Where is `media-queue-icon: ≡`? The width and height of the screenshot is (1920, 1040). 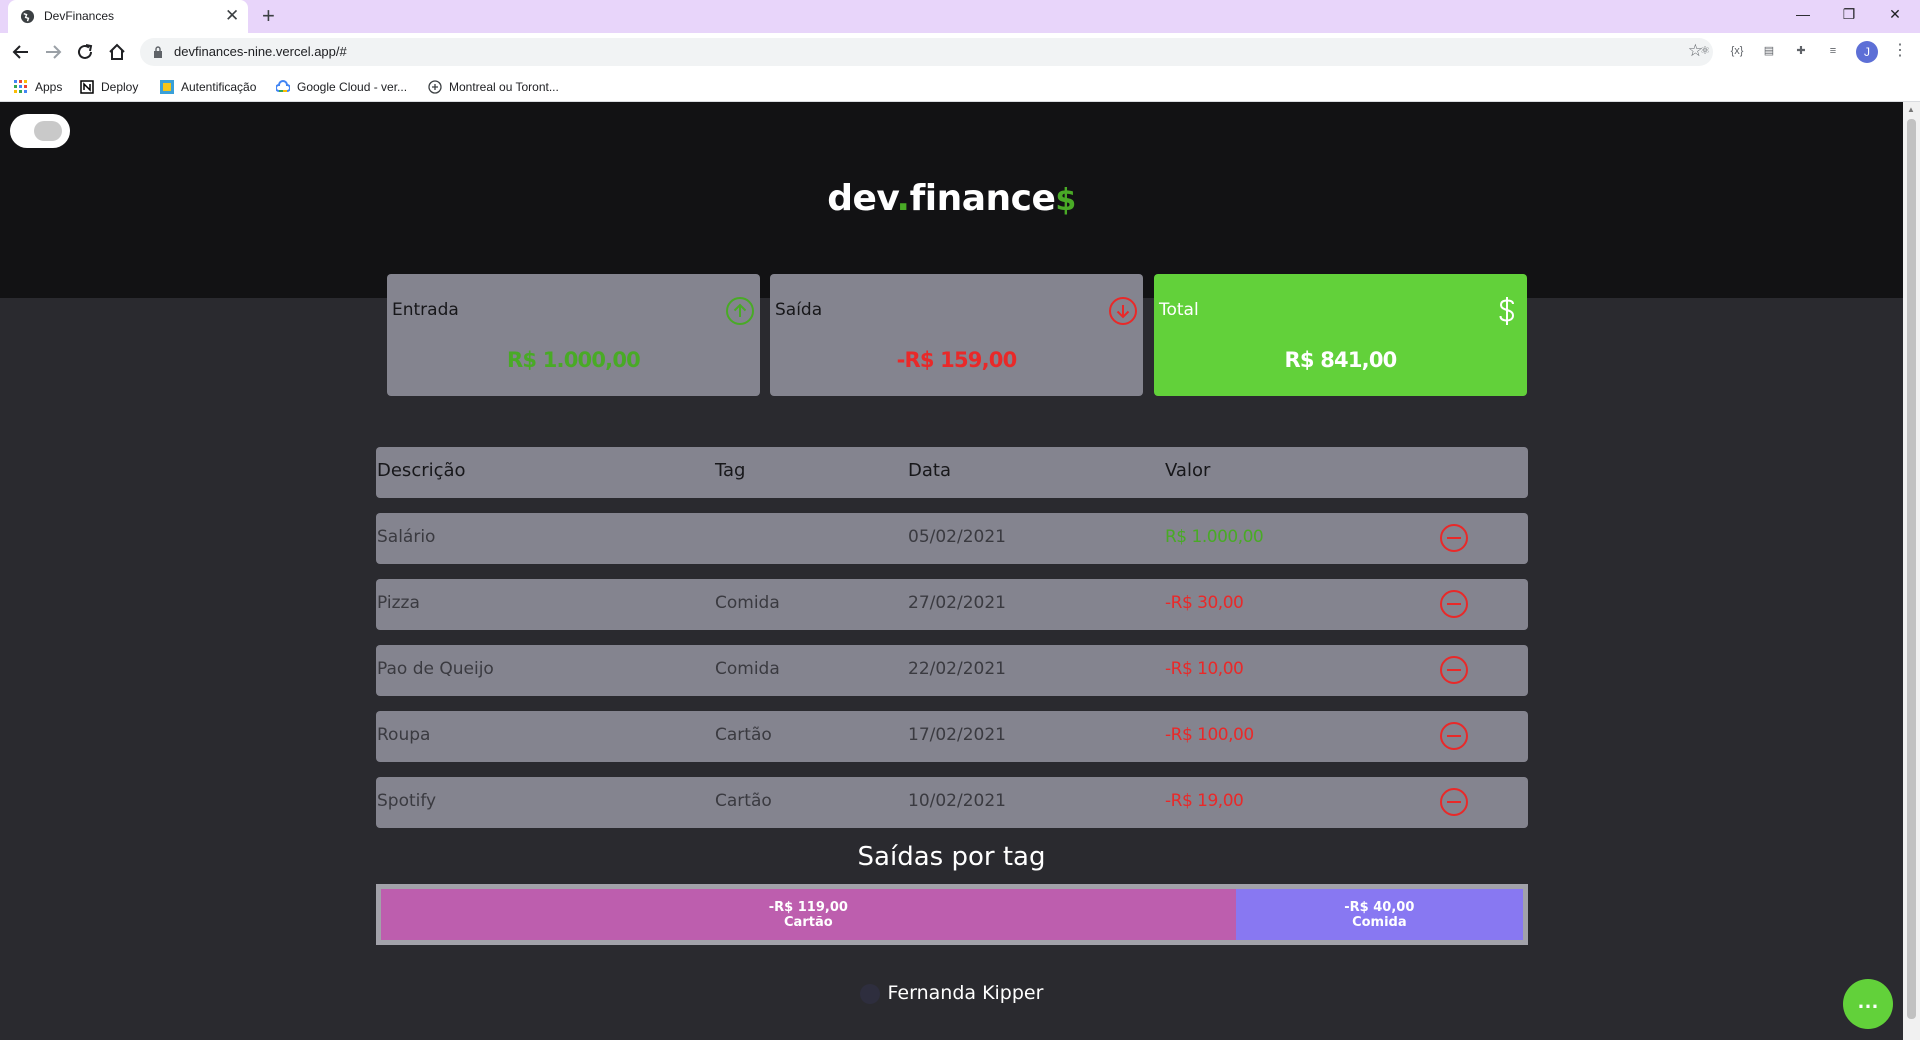 media-queue-icon: ≡ is located at coordinates (1833, 51).